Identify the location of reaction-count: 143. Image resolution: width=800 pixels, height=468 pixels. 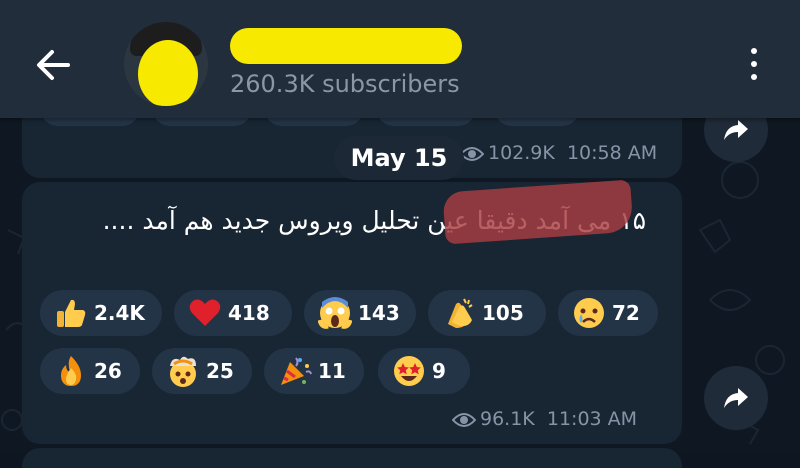
(379, 313).